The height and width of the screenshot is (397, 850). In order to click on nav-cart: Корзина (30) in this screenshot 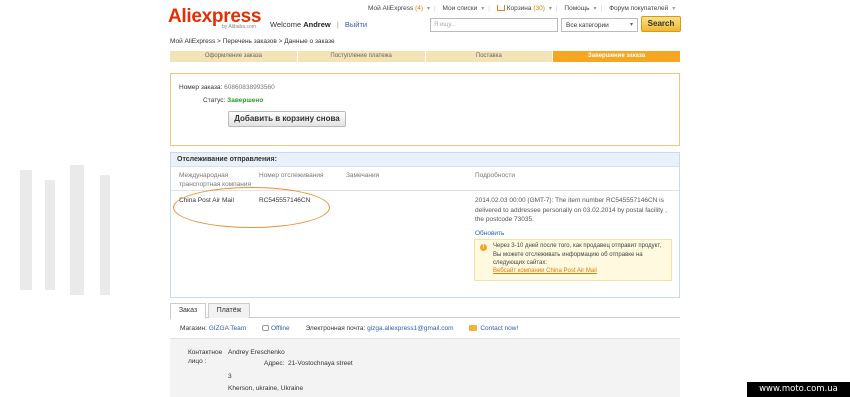, I will do `click(520, 8)`.